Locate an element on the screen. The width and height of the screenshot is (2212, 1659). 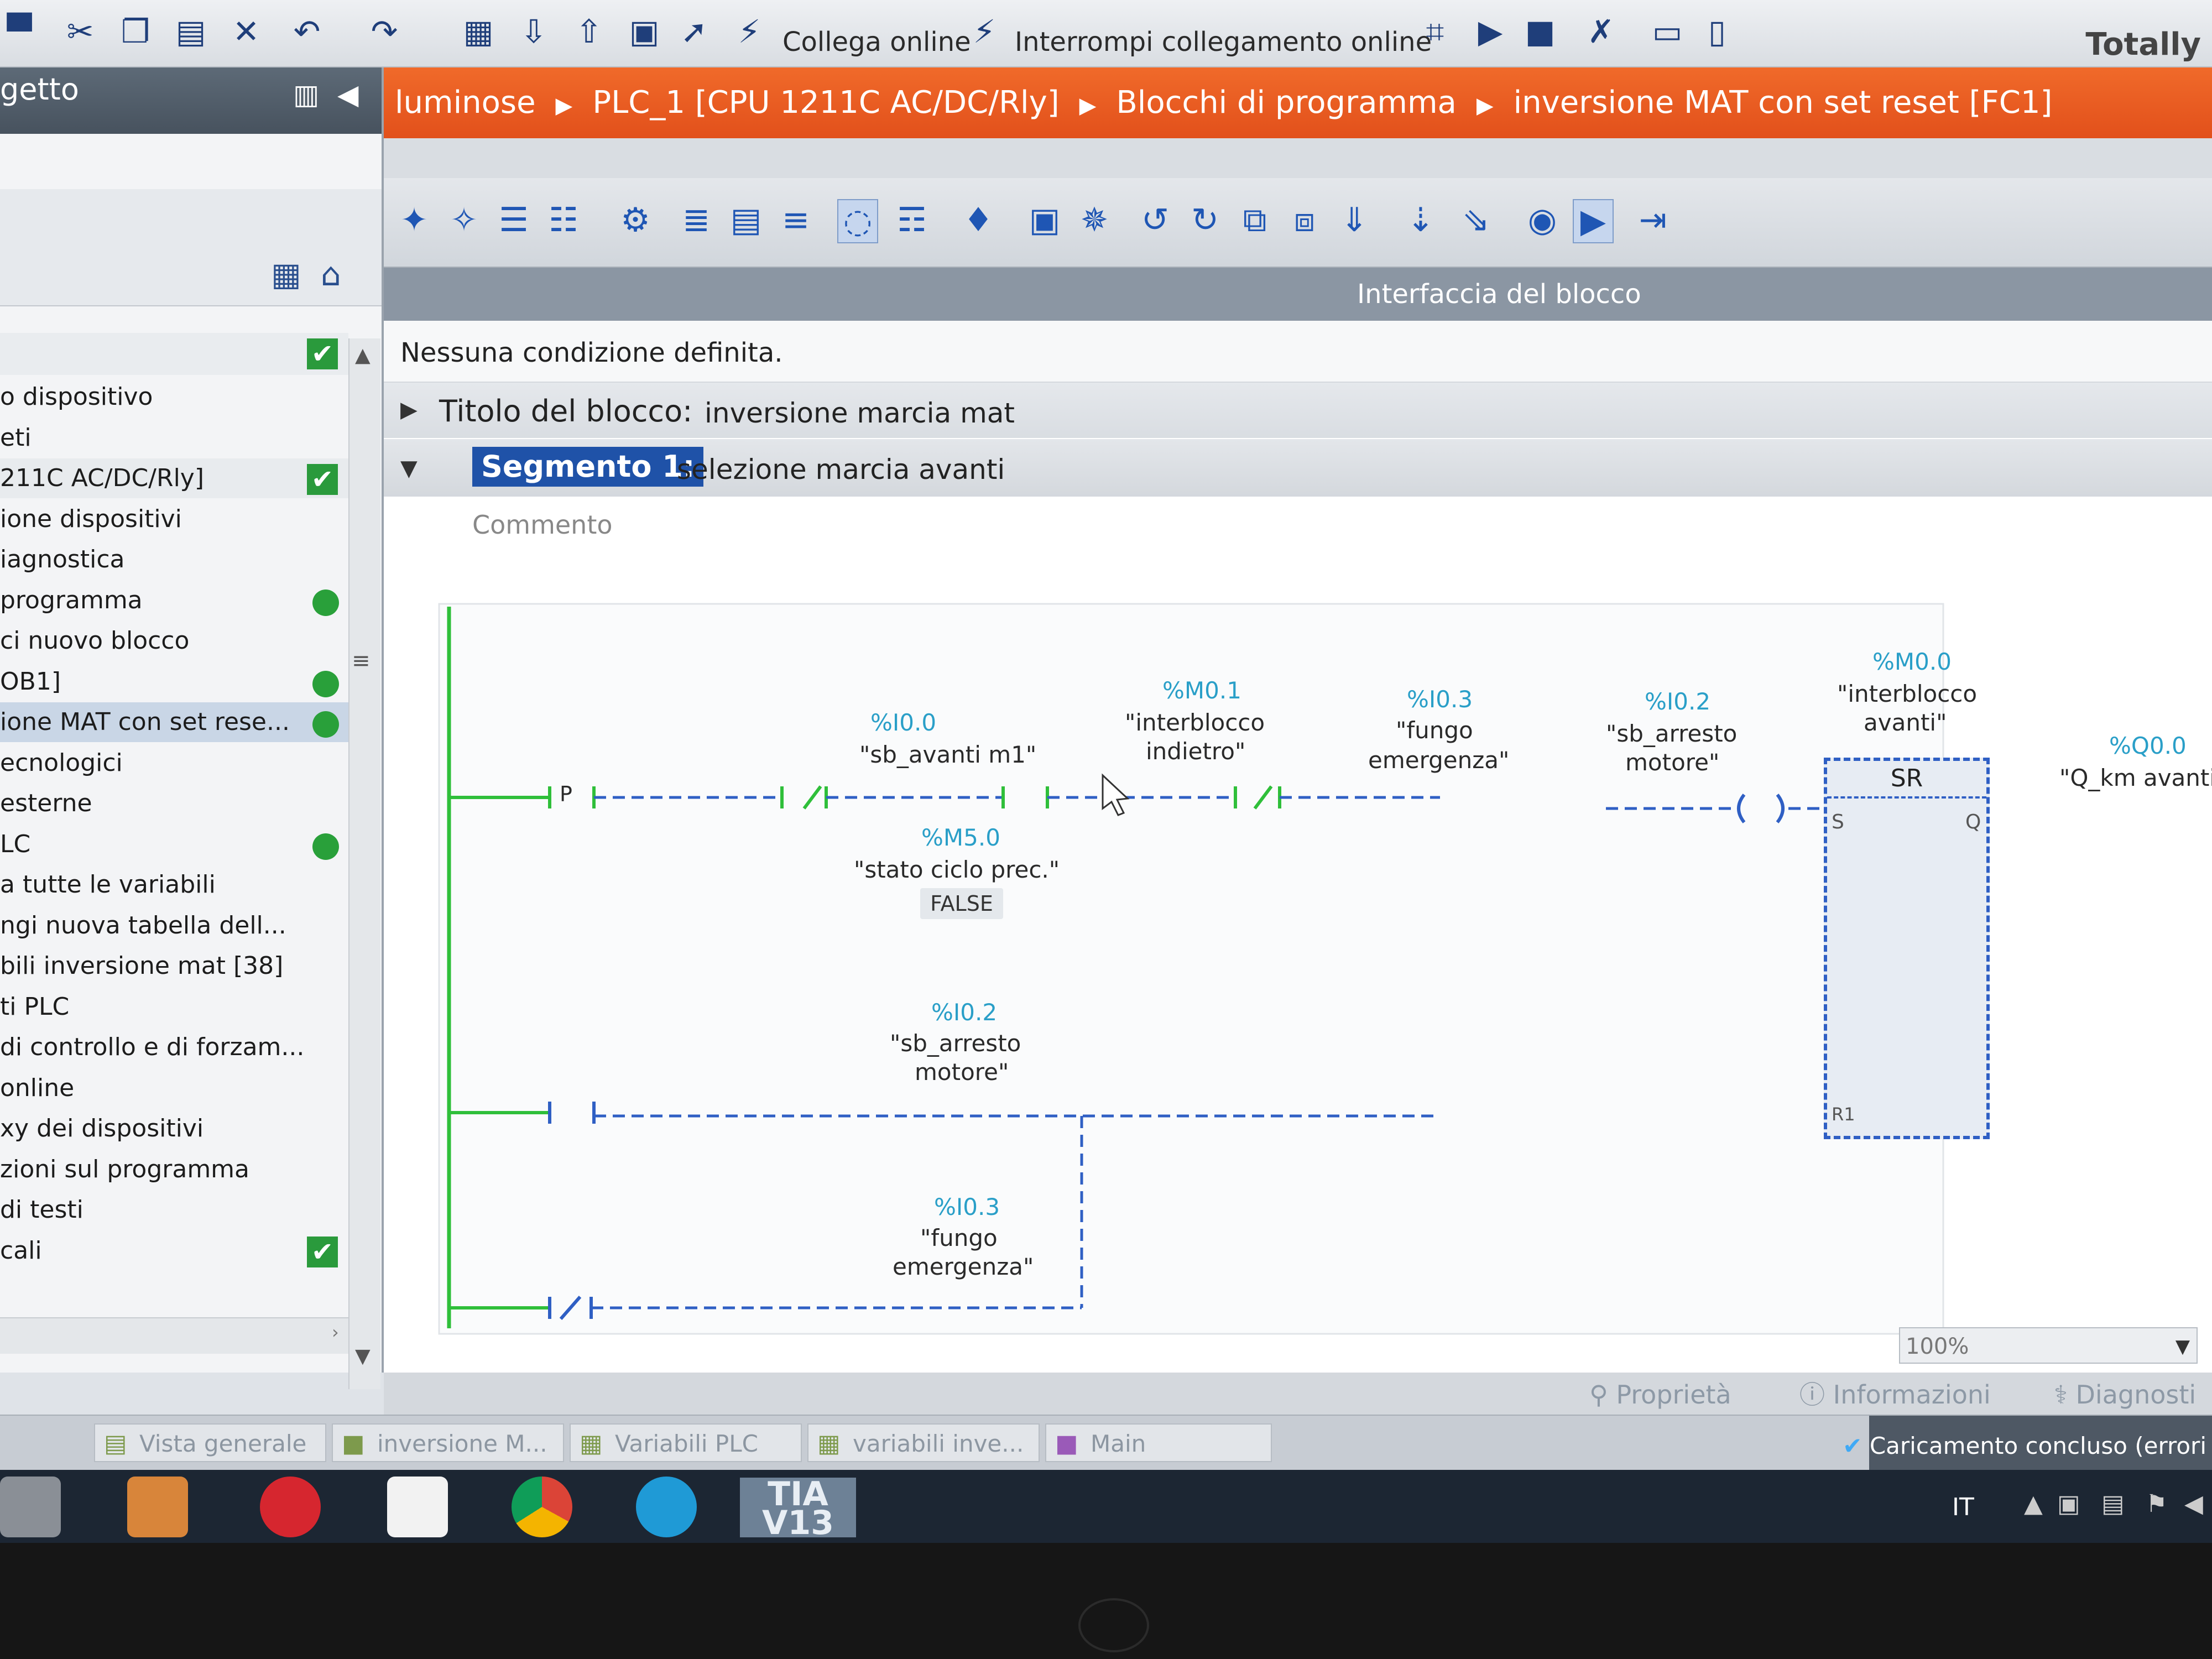
navigate-networks-icon: ≡ is located at coordinates (795, 220).